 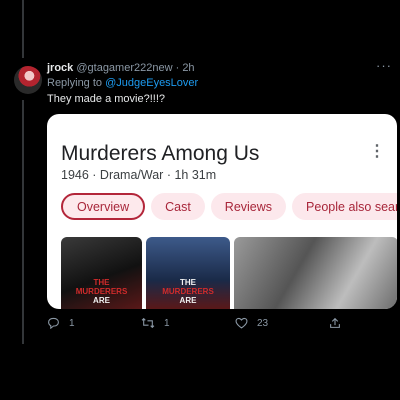 I want to click on movie-title: Murderers Among Us, so click(x=160, y=153).